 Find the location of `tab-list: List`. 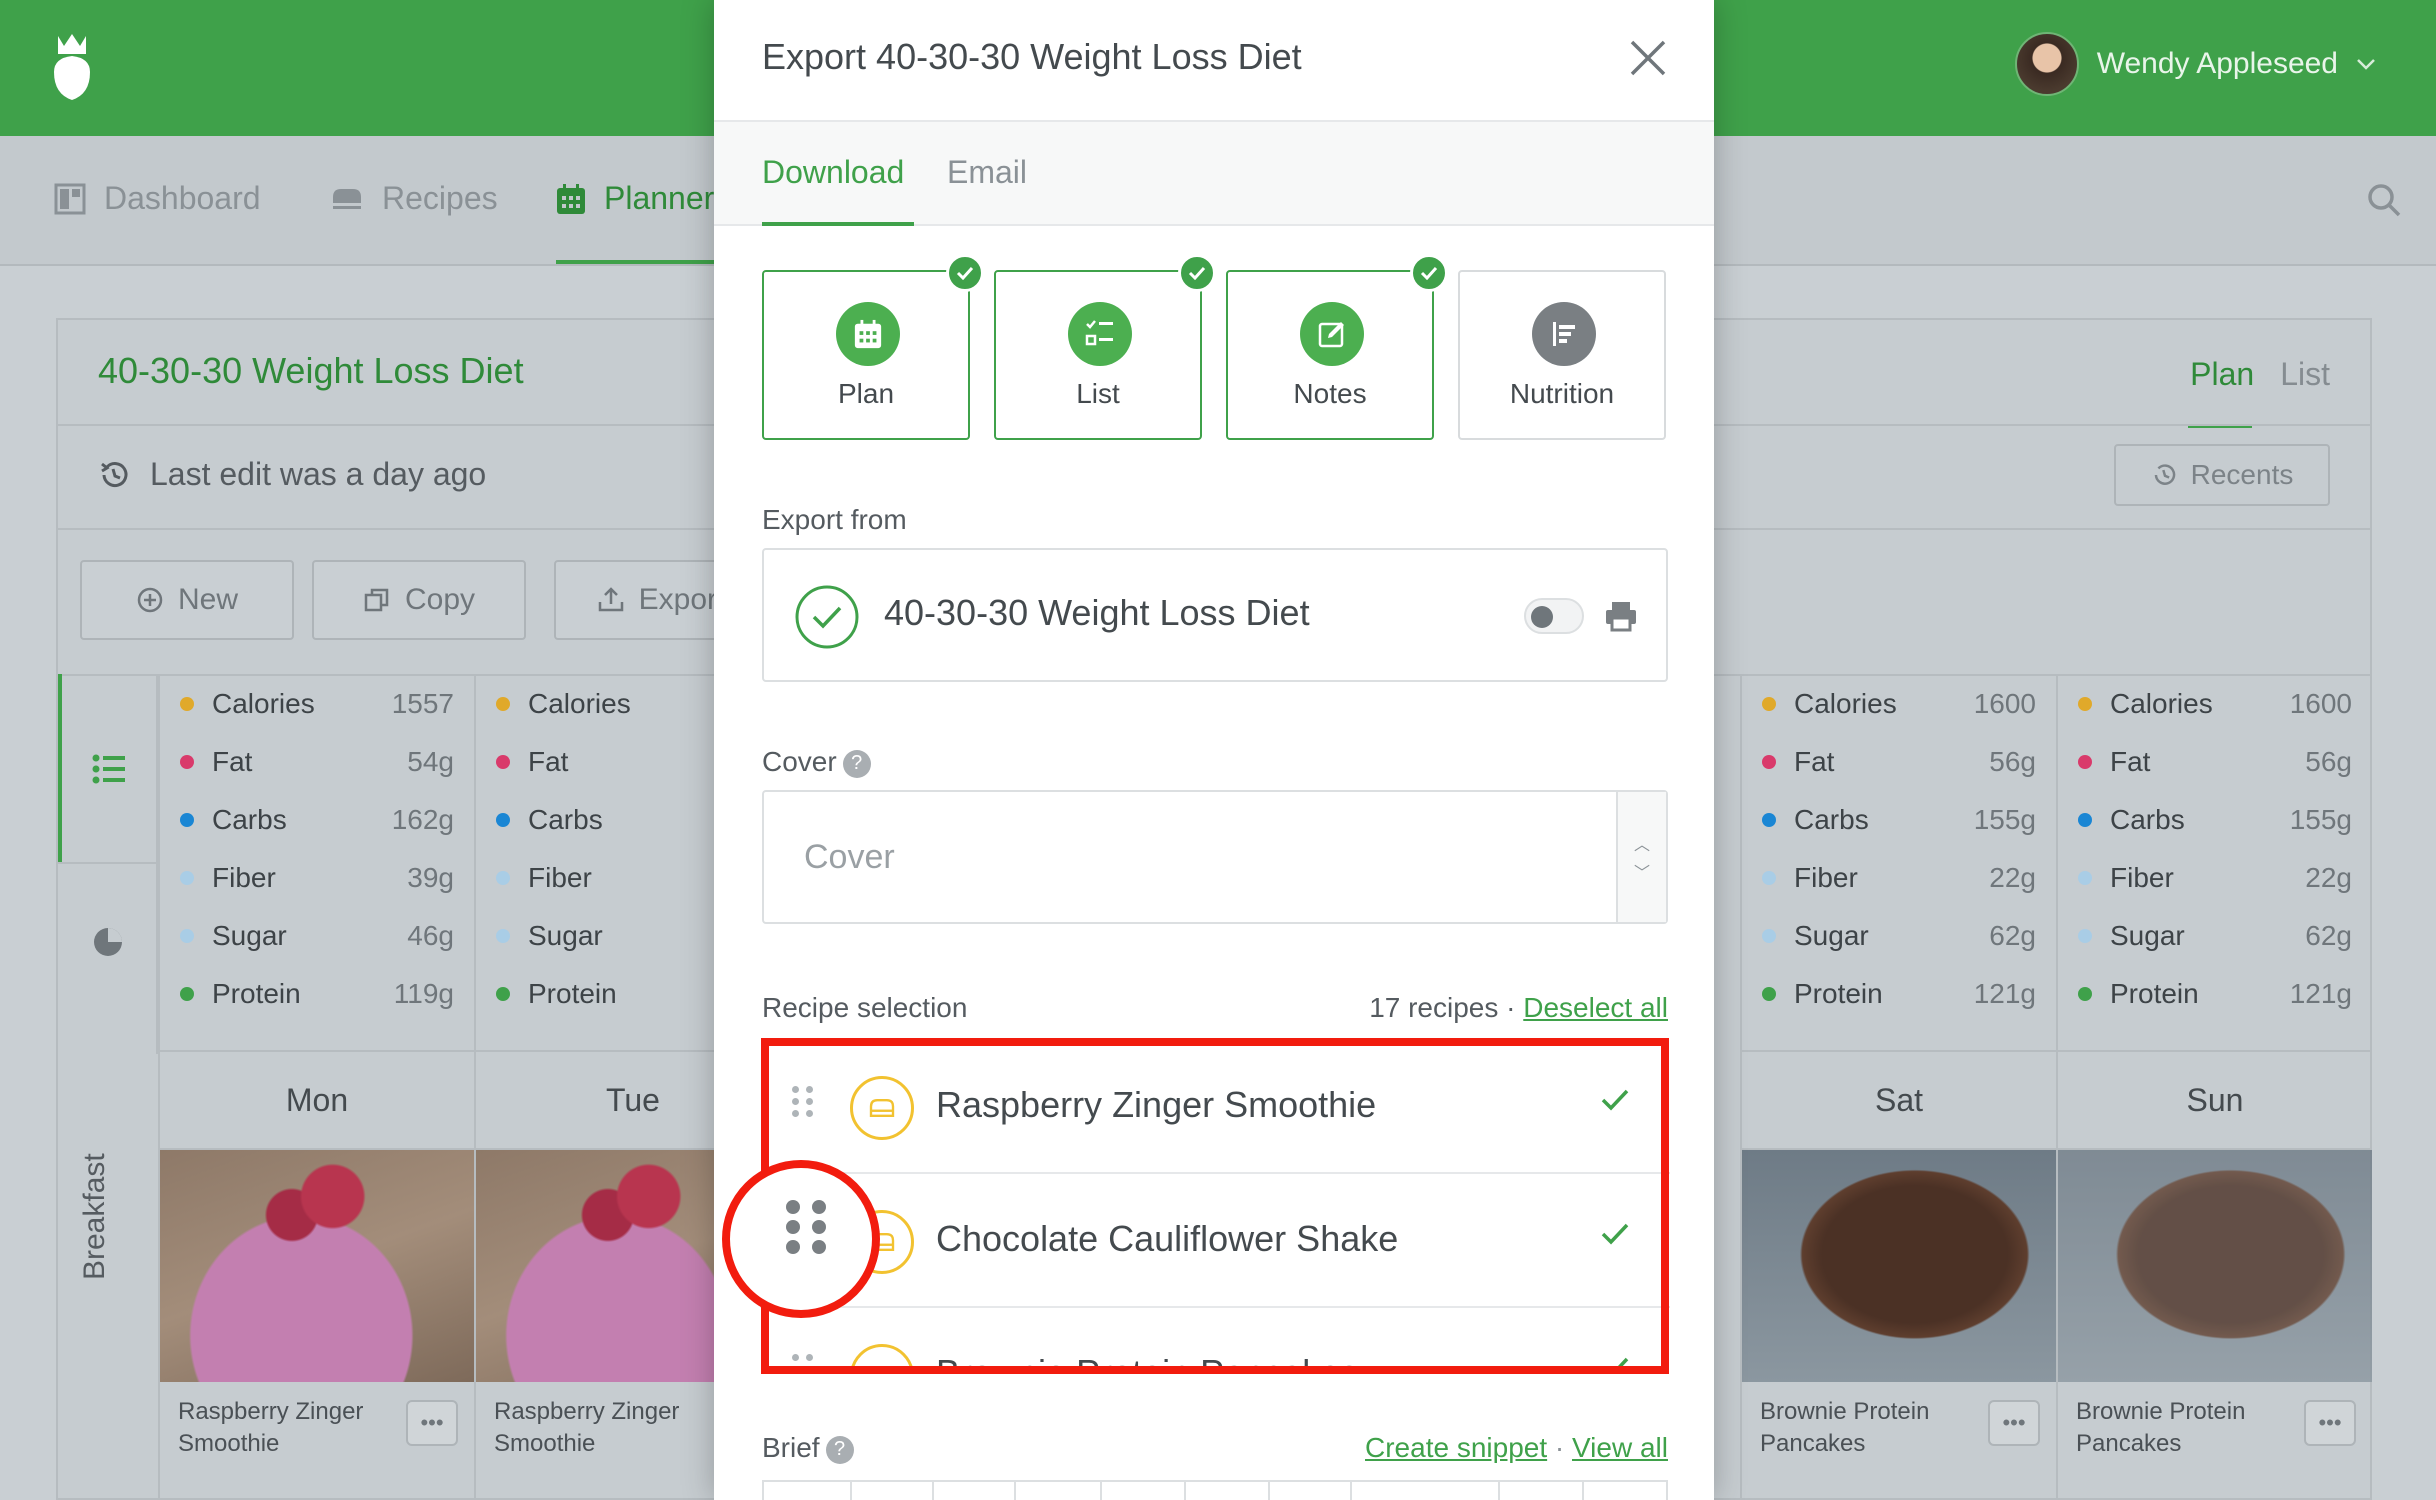

tab-list: List is located at coordinates (2305, 374).